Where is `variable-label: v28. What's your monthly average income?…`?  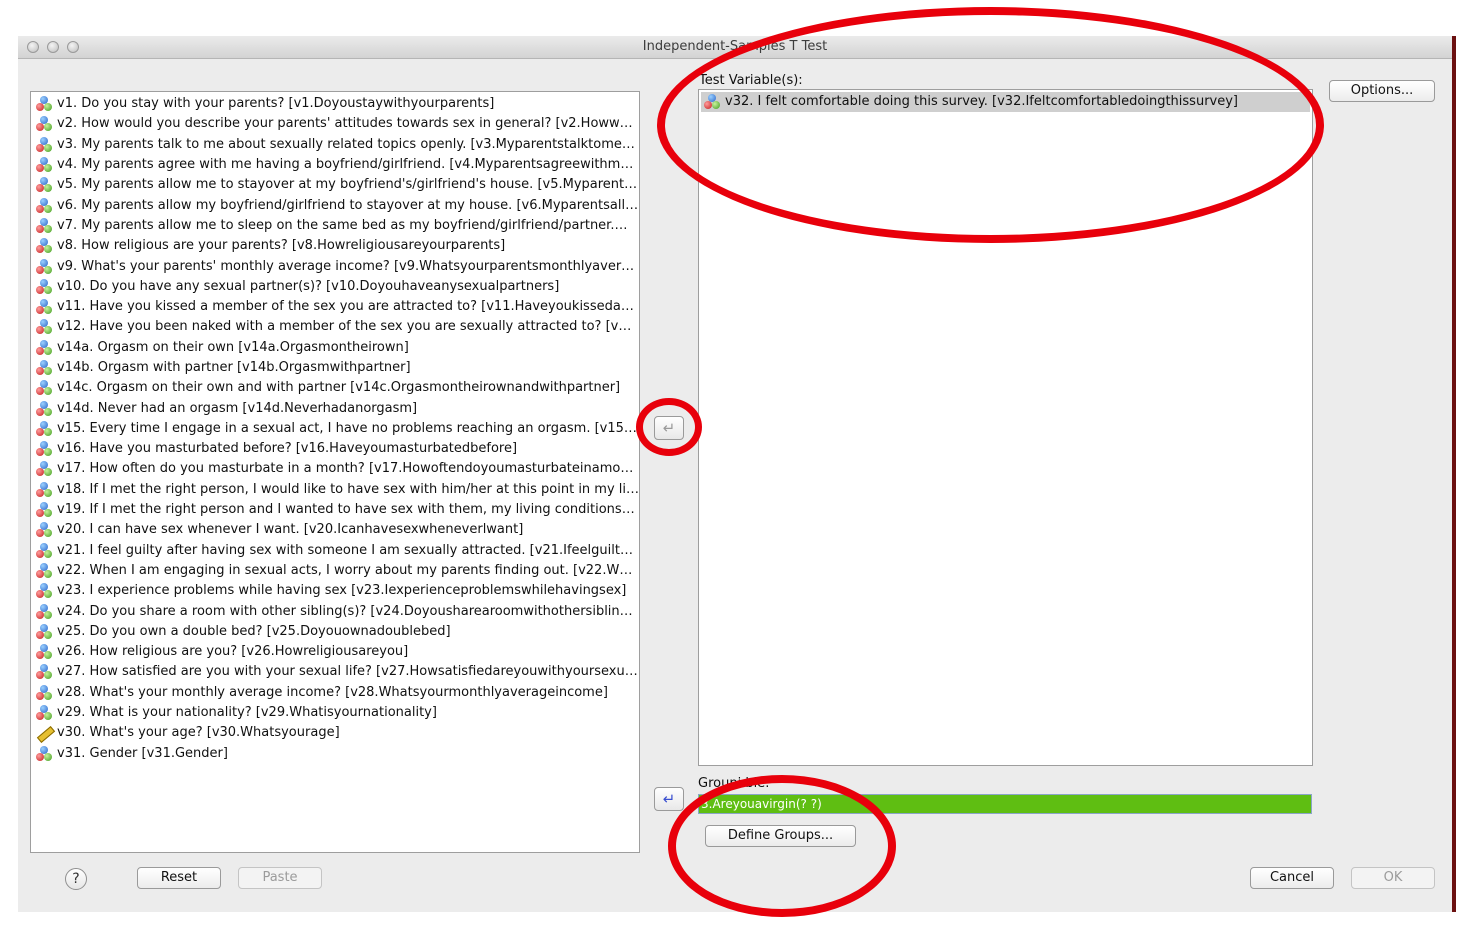
variable-label: v28. What's your monthly average income?… is located at coordinates (332, 692).